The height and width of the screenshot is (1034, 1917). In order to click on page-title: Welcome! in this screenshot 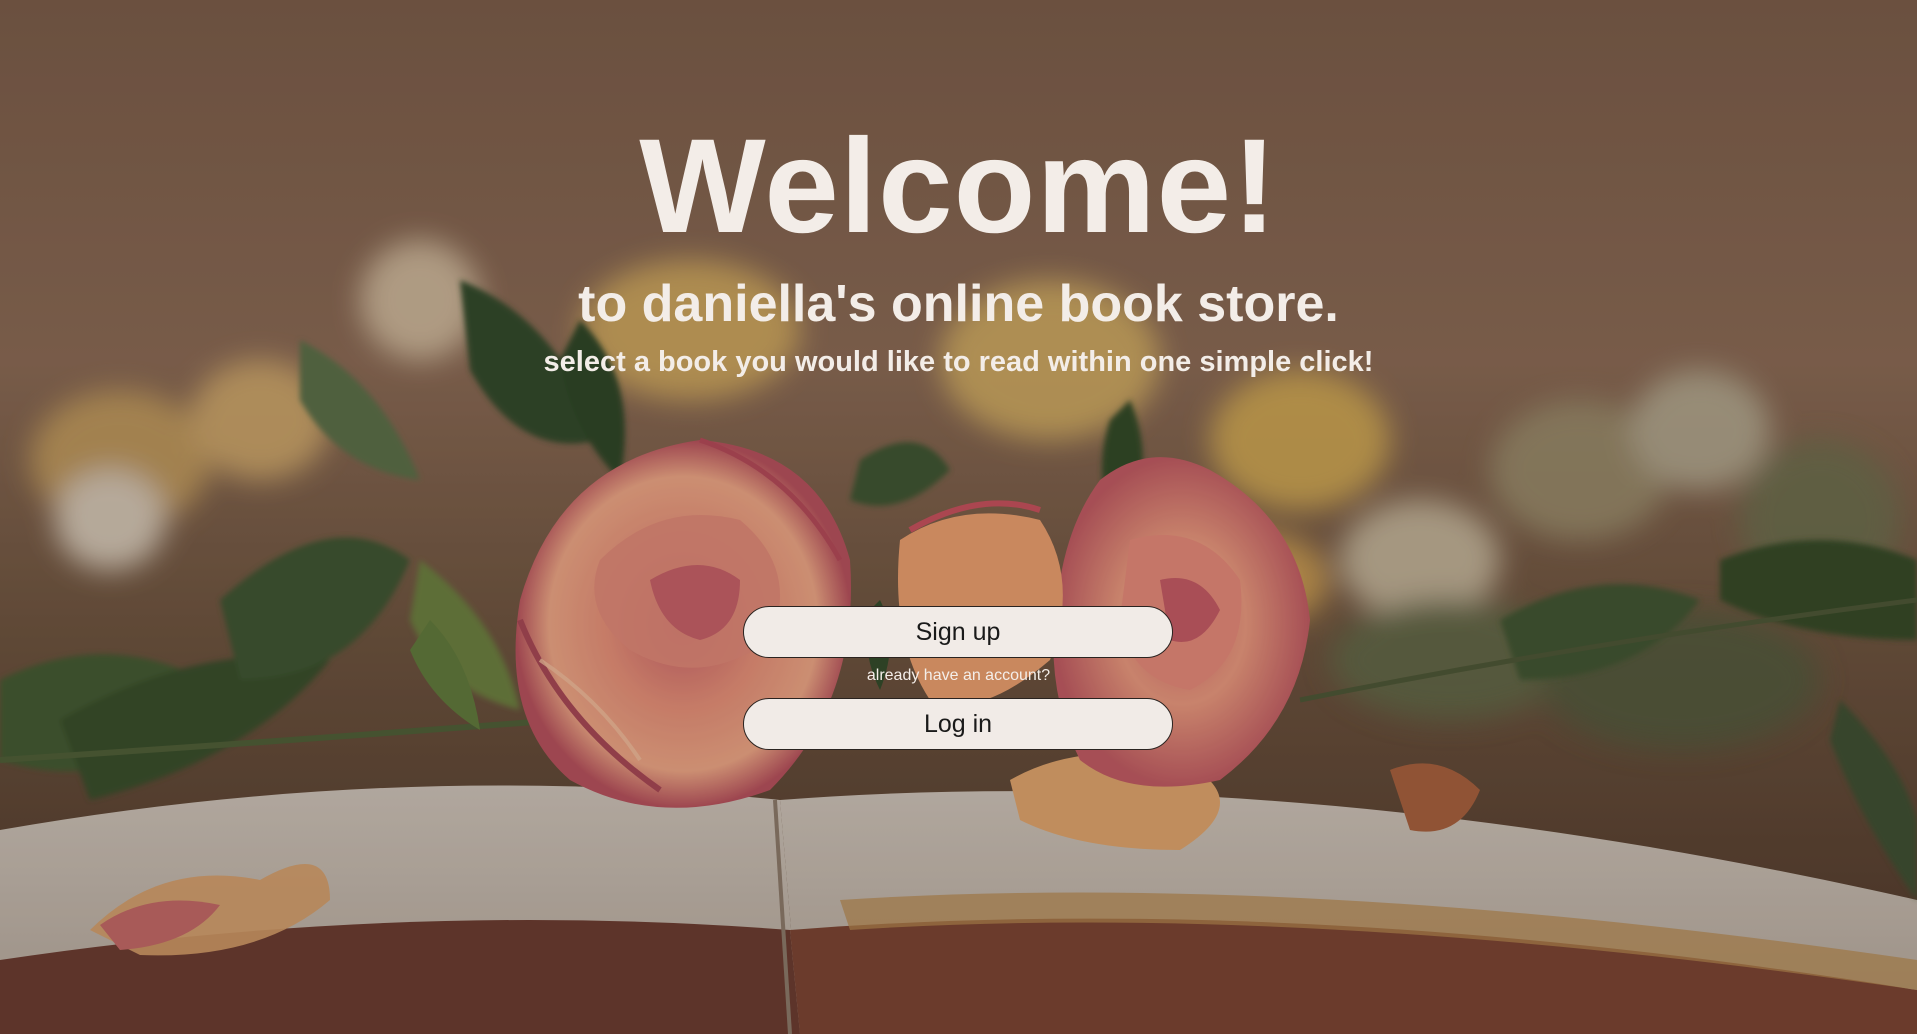, I will do `click(958, 186)`.